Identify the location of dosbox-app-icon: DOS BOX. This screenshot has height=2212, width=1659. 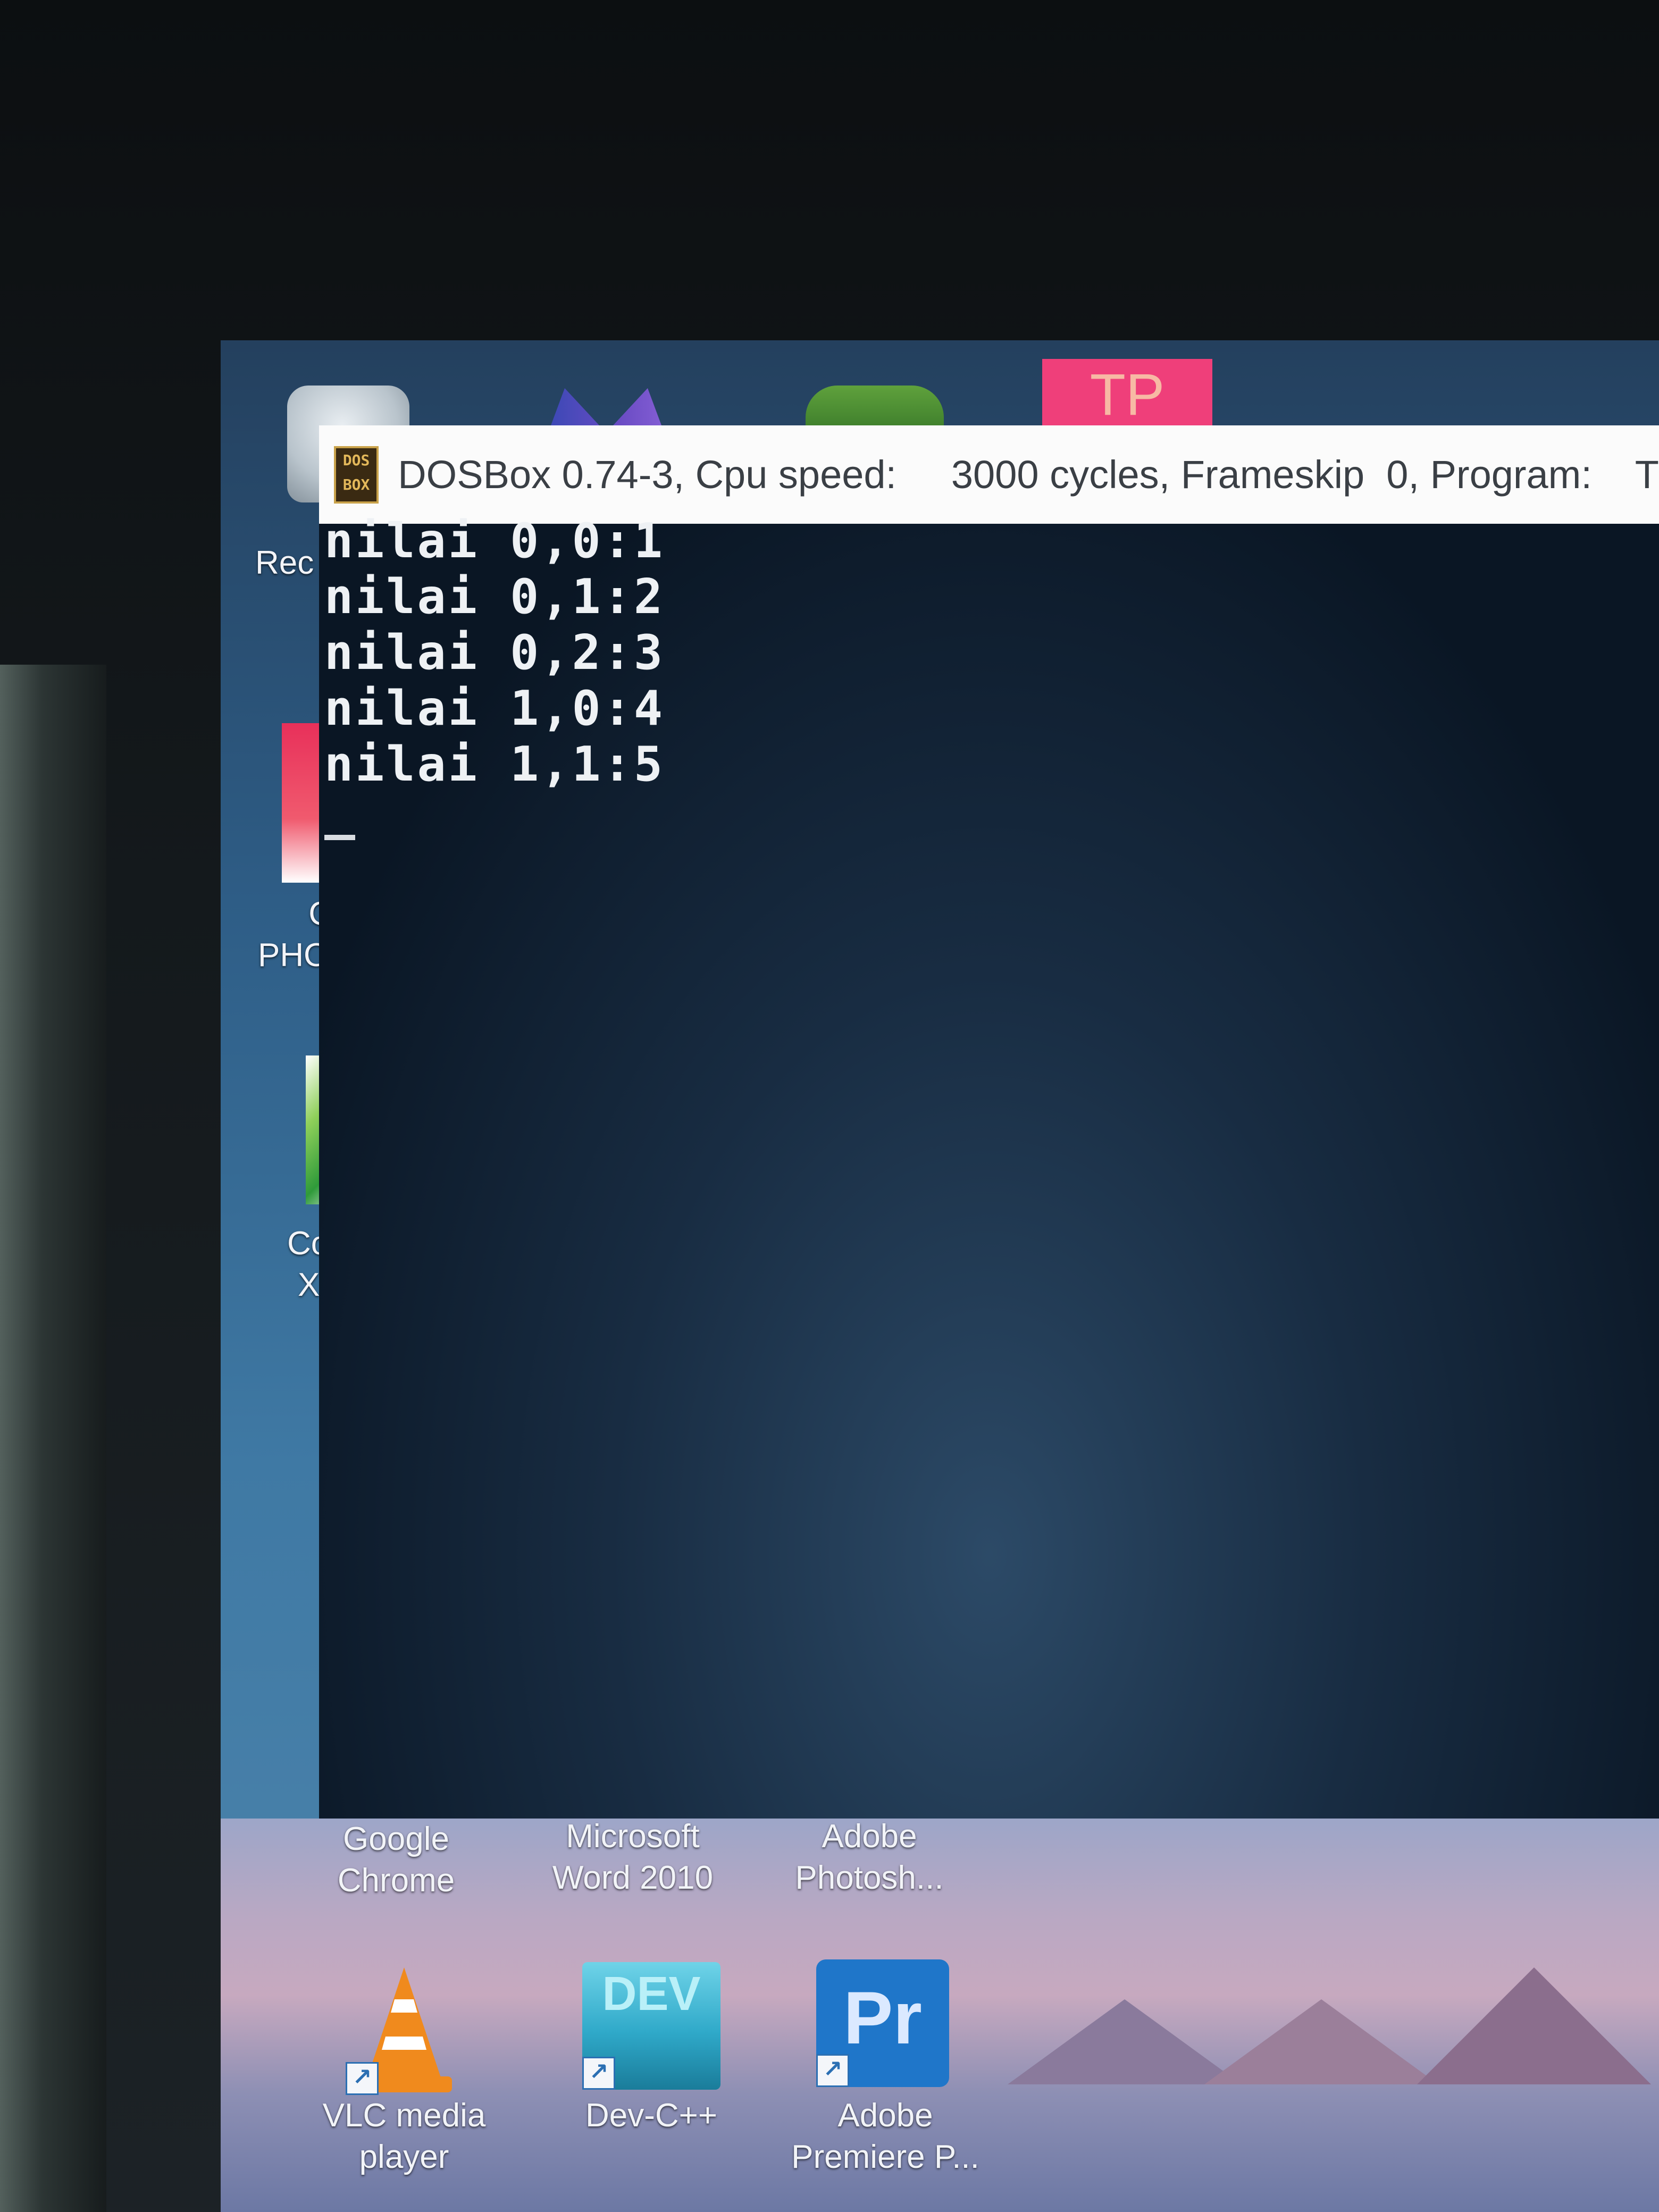
(356, 475).